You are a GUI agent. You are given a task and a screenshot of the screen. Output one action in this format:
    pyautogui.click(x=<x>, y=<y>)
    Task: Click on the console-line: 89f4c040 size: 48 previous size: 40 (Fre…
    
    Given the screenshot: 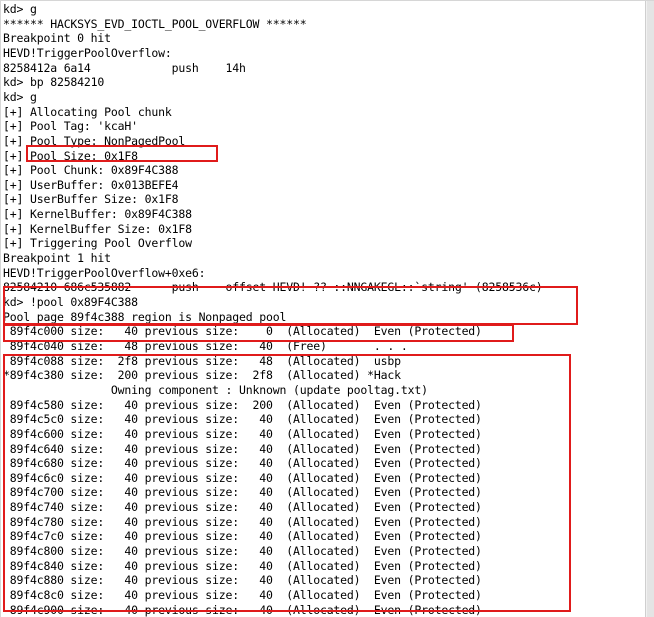 What is the action you would take?
    pyautogui.click(x=205, y=345)
    